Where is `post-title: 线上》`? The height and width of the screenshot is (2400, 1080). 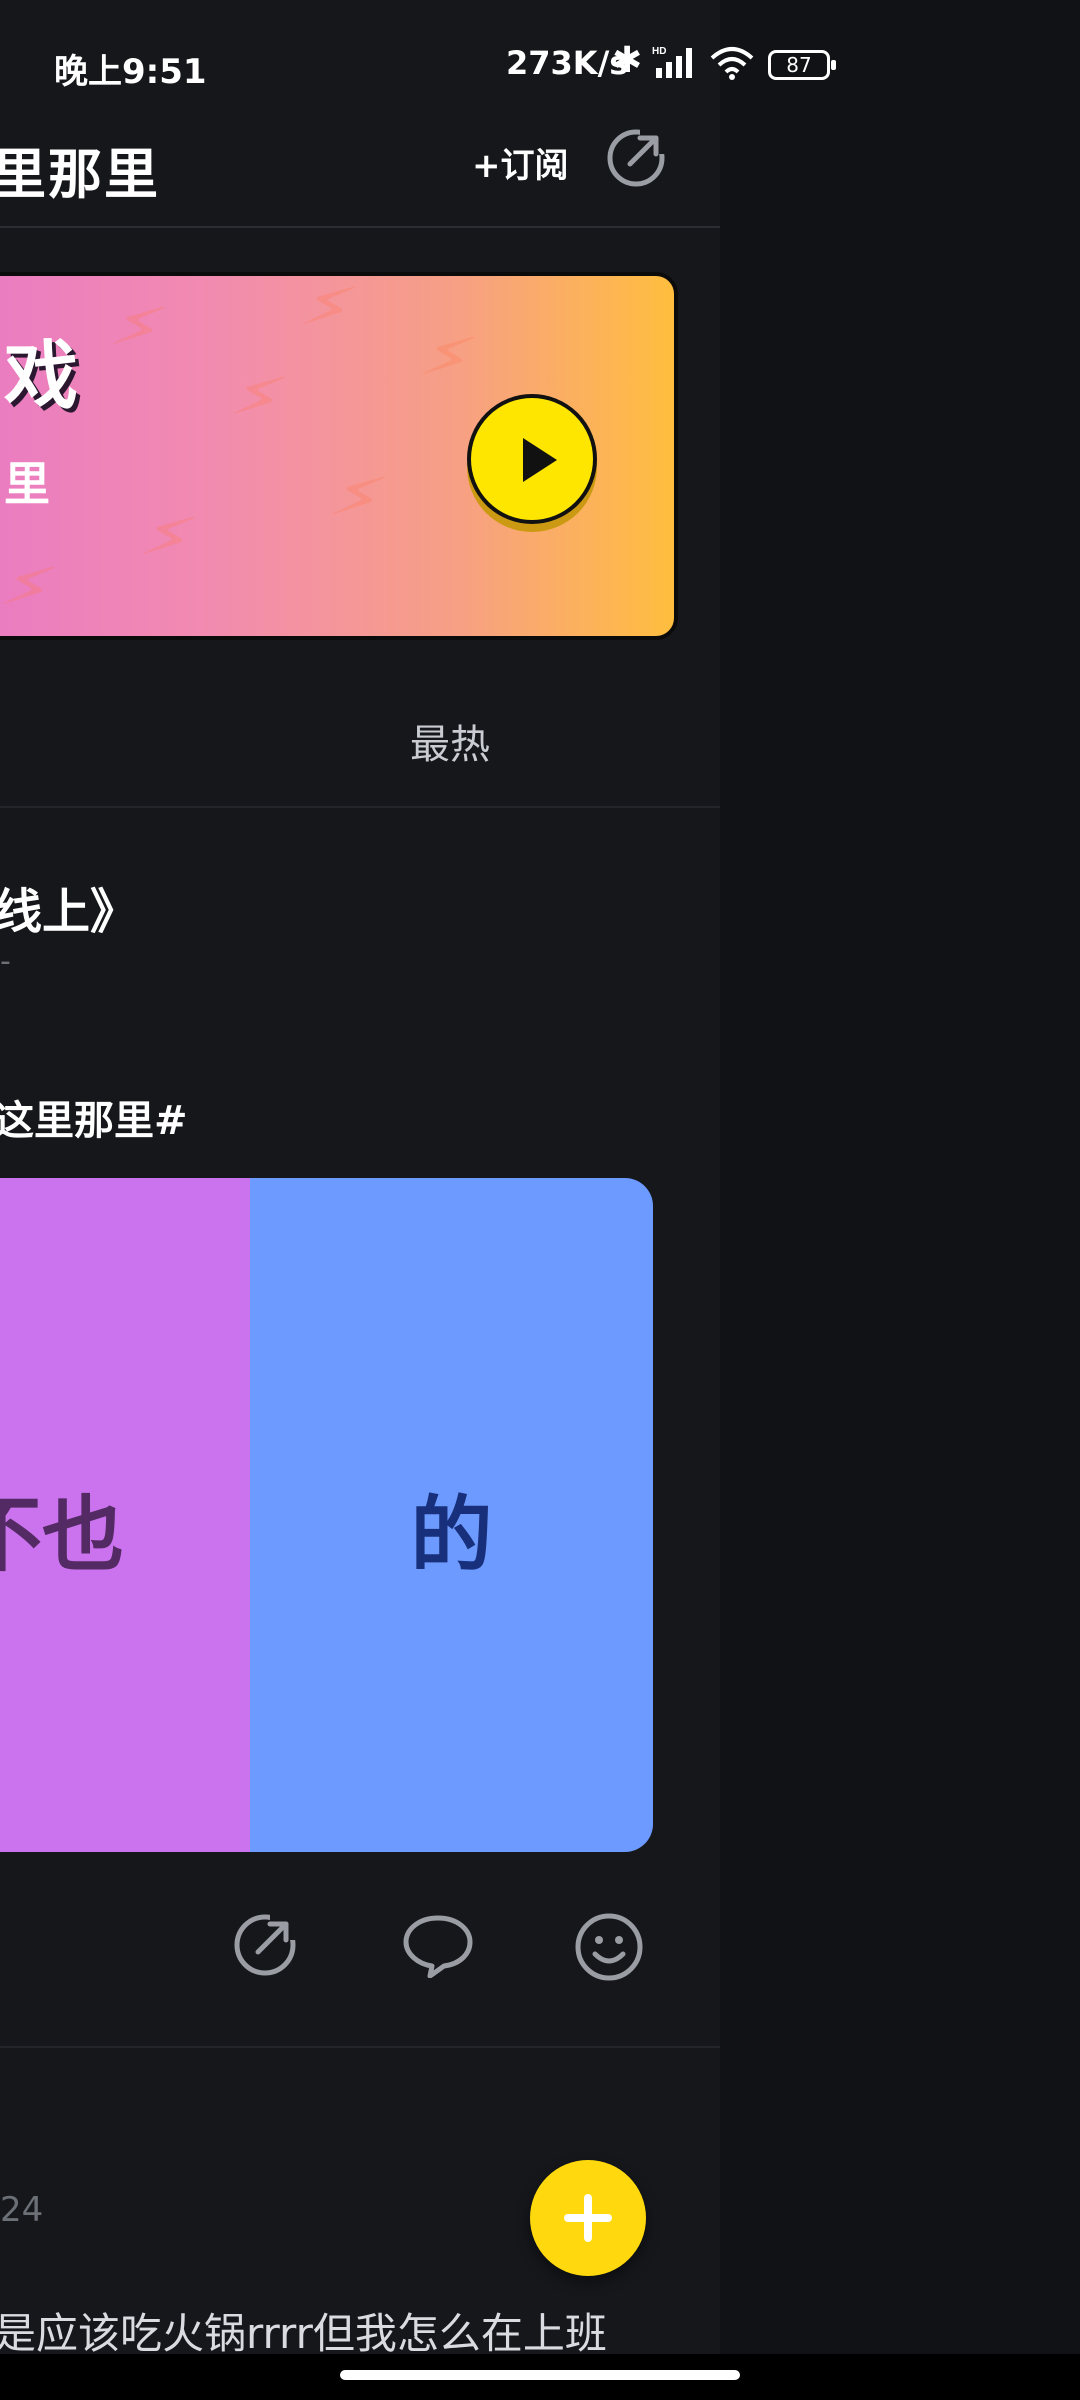 post-title: 线上》 is located at coordinates (69, 907).